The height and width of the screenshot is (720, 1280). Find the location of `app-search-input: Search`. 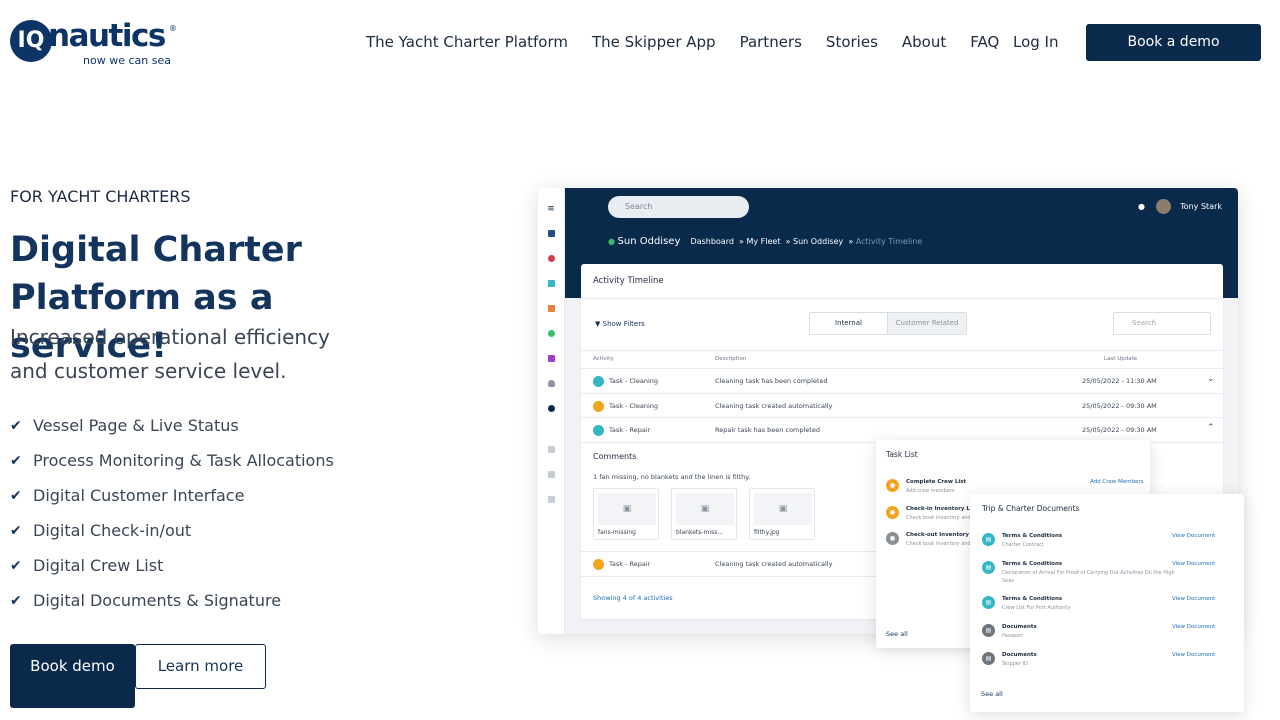

app-search-input: Search is located at coordinates (678, 207).